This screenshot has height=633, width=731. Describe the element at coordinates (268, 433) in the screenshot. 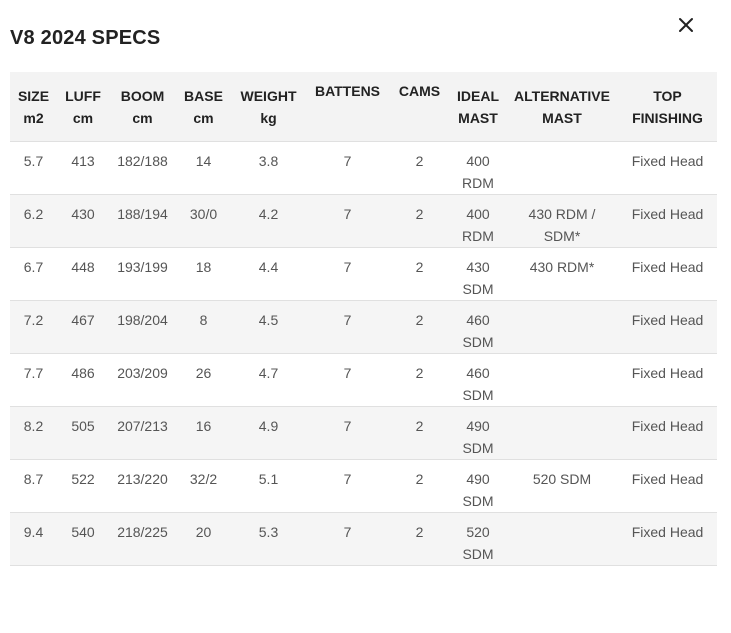

I see `cell-weight: 4.9` at that location.